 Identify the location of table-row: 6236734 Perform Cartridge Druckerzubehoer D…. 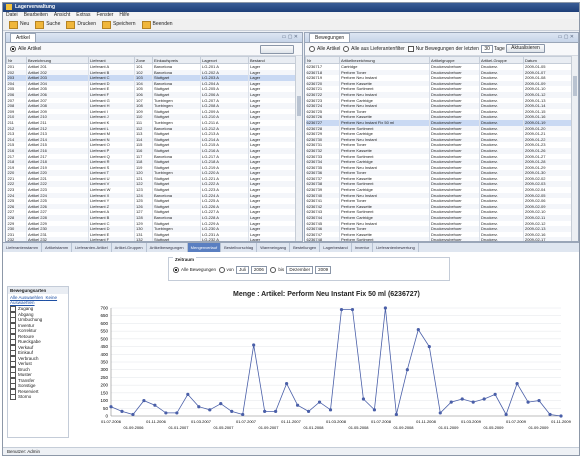
(438, 162).